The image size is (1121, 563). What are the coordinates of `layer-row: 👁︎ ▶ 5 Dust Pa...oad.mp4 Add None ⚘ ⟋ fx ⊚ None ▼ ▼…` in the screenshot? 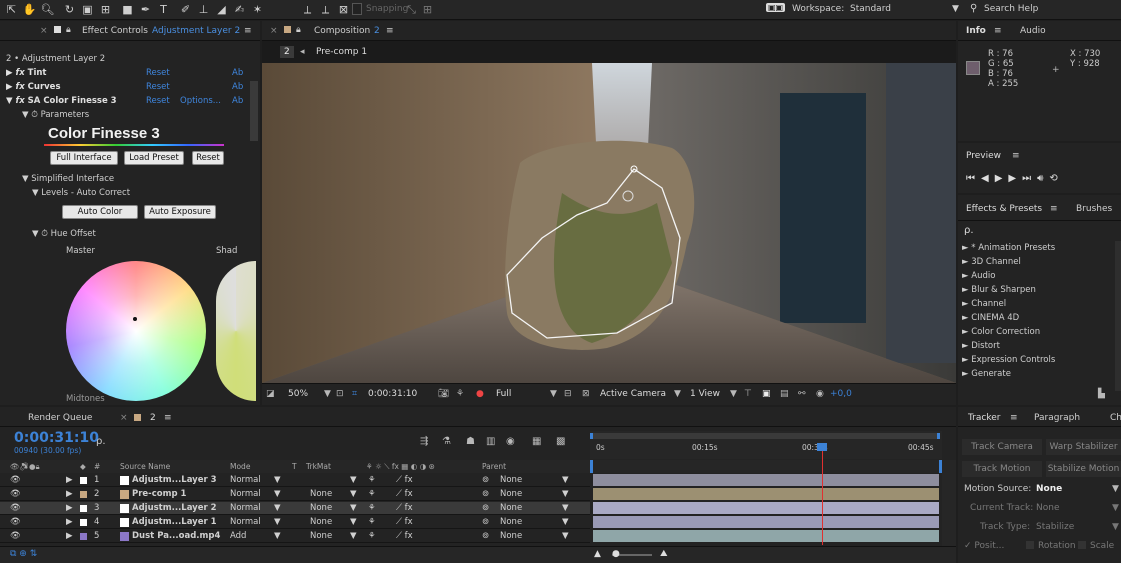 It's located at (295, 536).